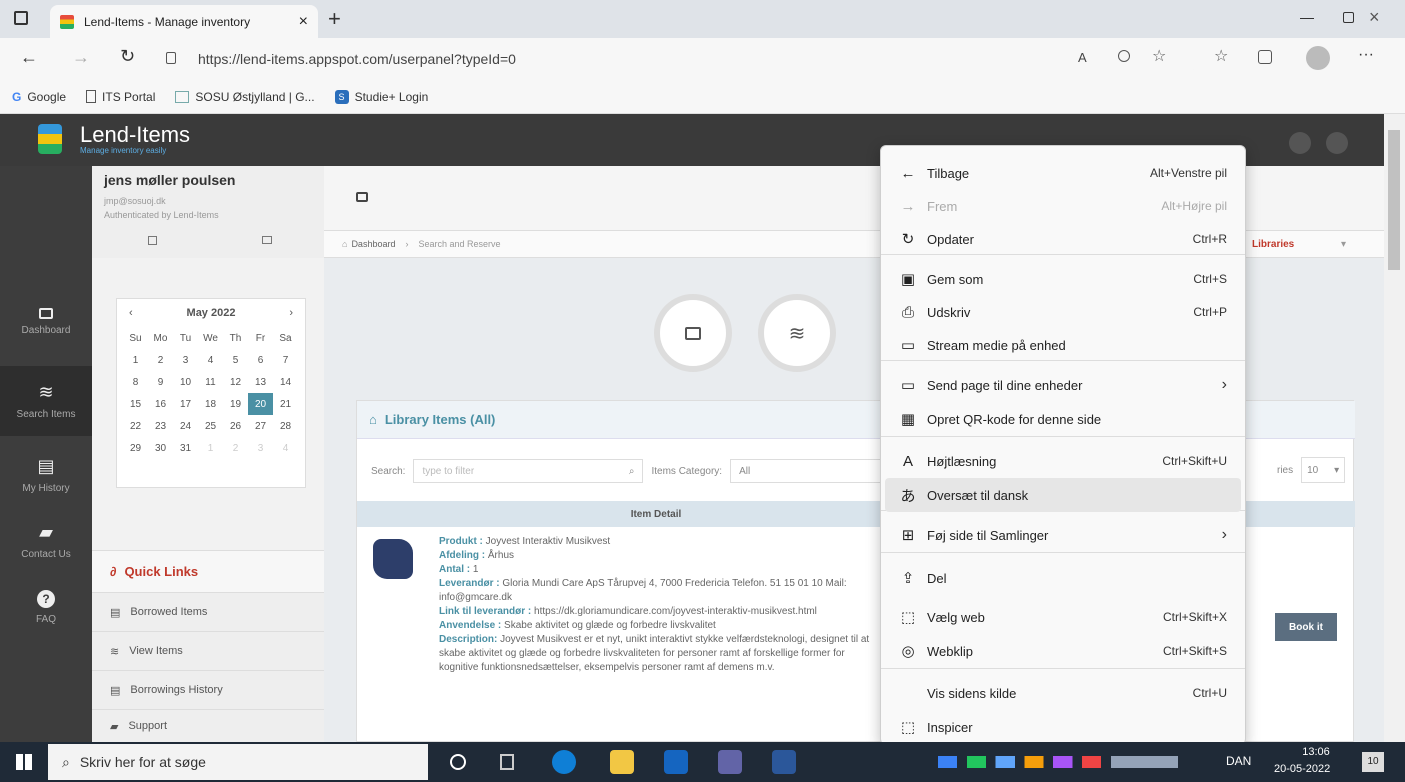 This screenshot has width=1405, height=782. Describe the element at coordinates (235, 360) in the screenshot. I see `calendar-day: 5` at that location.